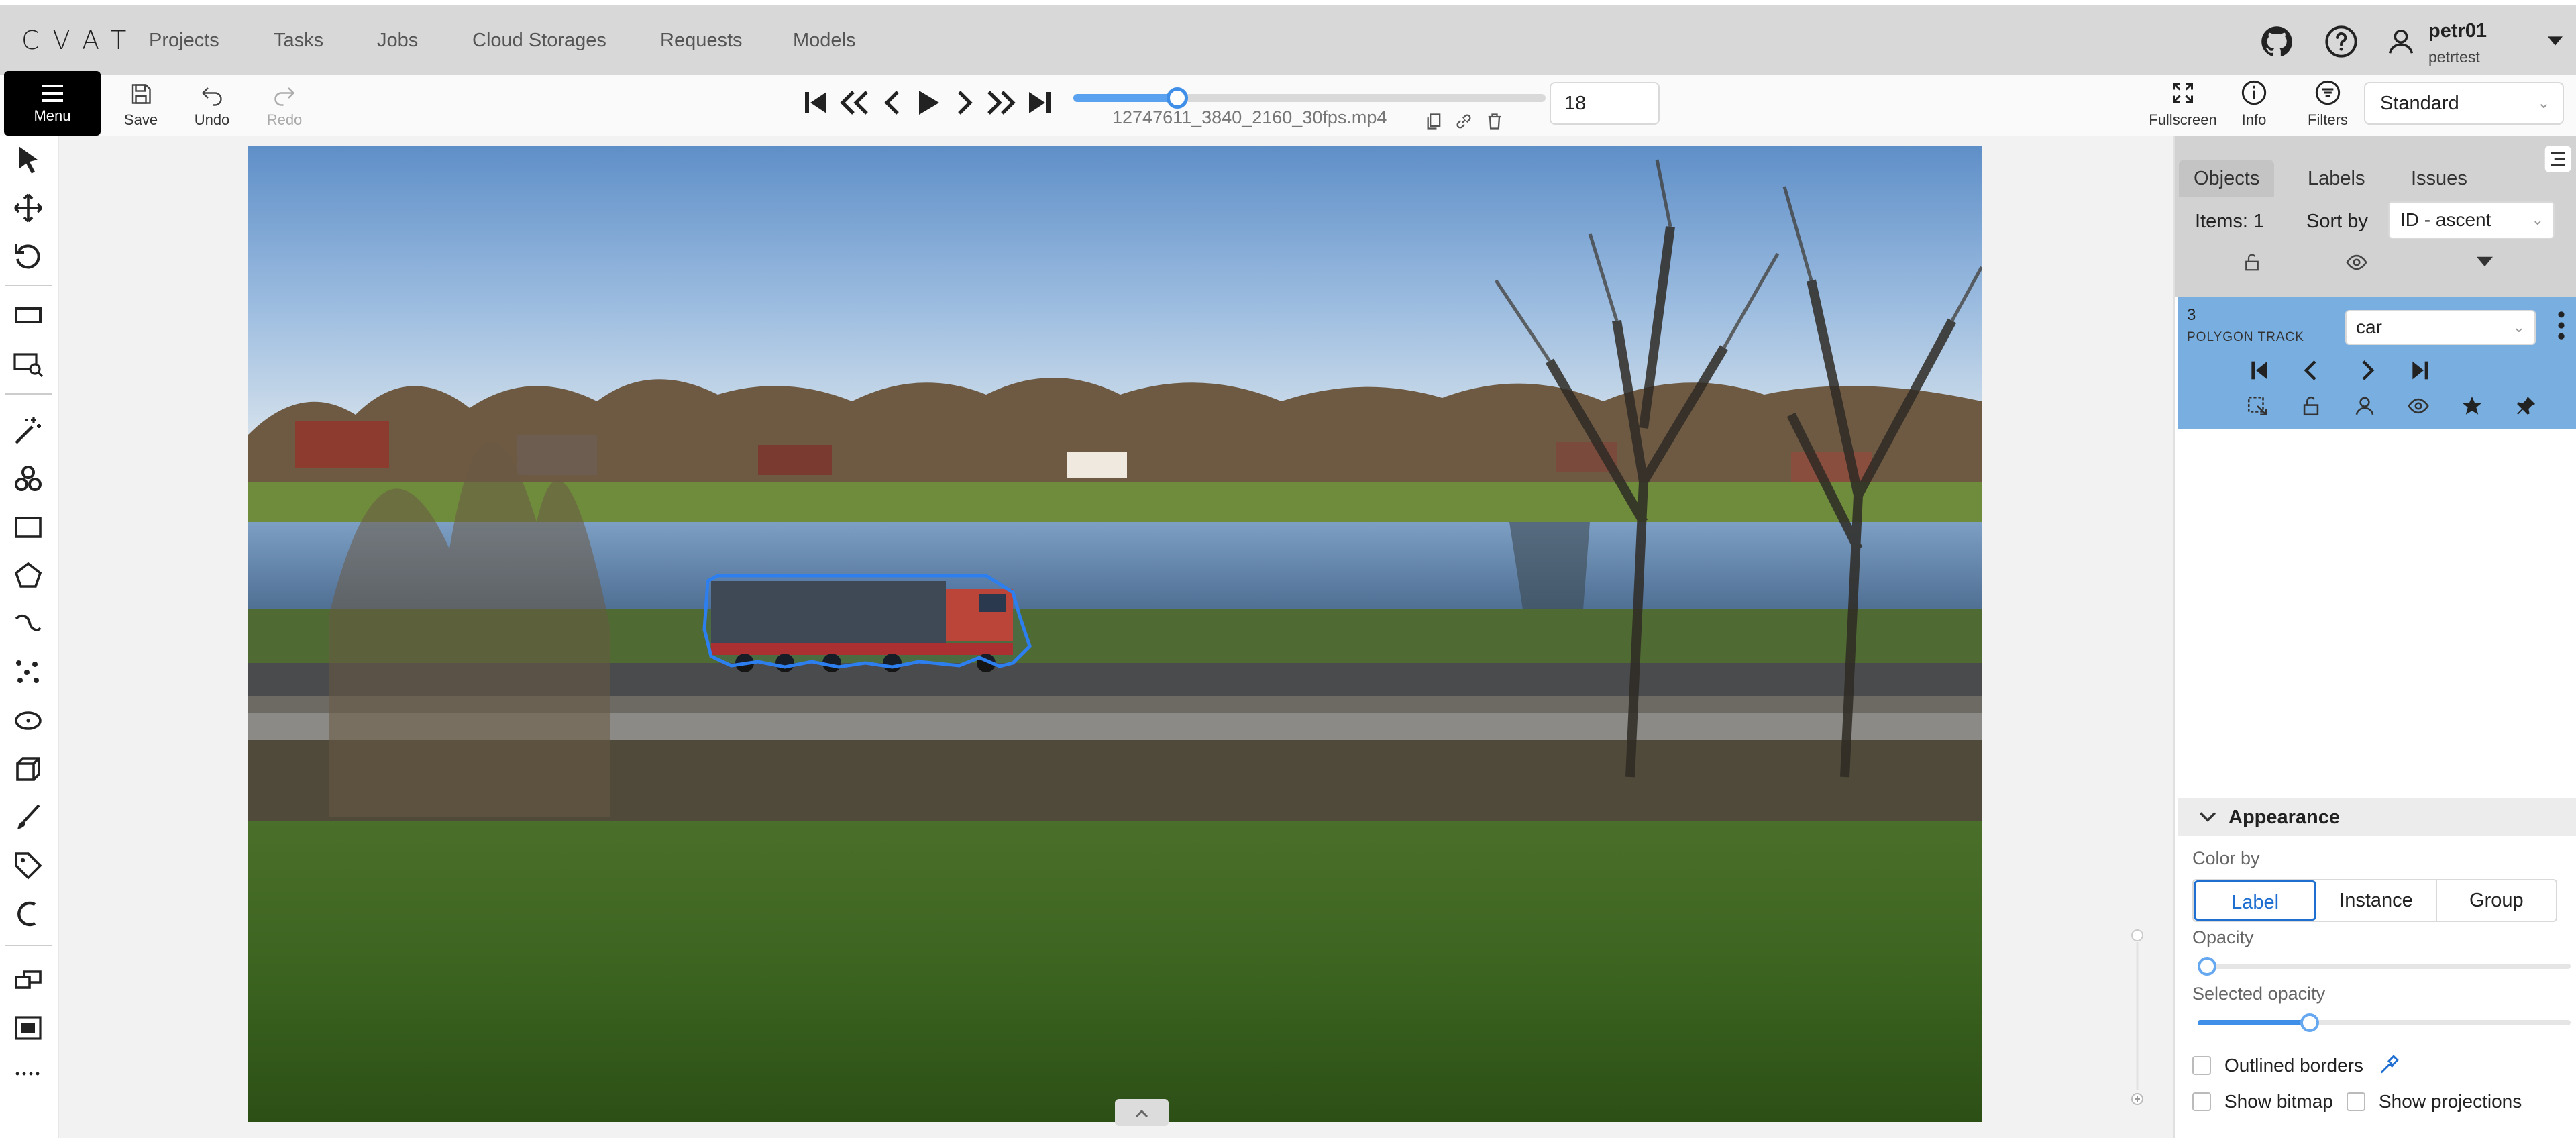 The height and width of the screenshot is (1138, 2576). I want to click on show-projections-checkbox, so click(2356, 1101).